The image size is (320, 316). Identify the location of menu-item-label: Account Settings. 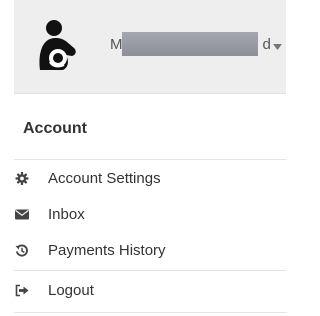
(104, 178).